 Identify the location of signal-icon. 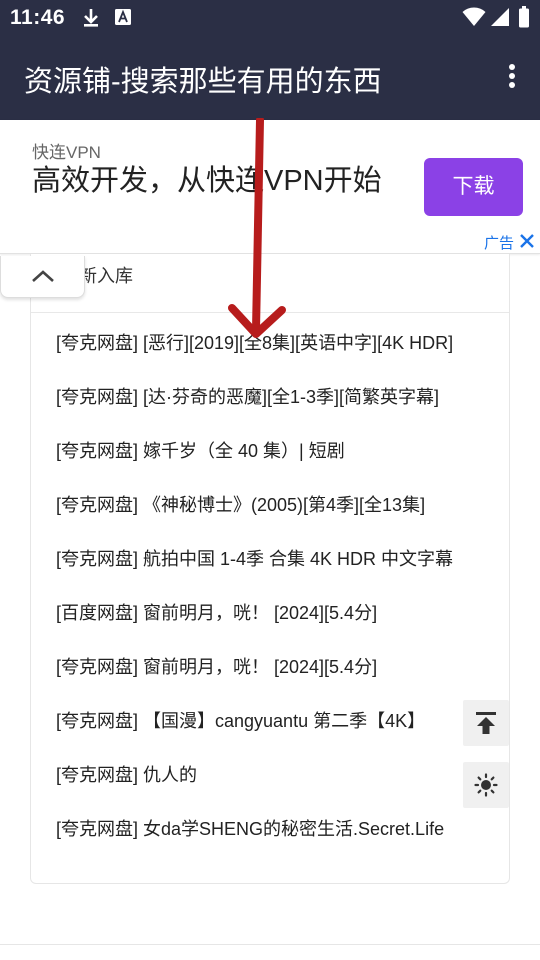
(500, 17).